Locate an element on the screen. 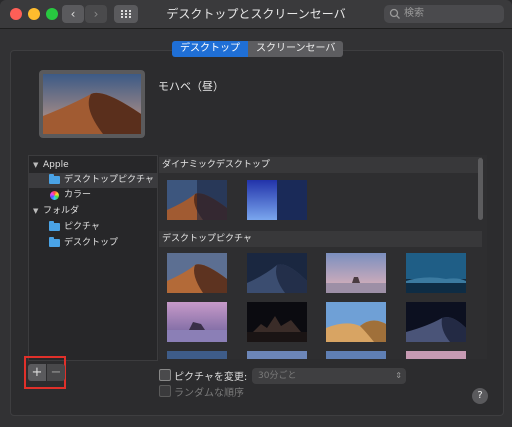  current-wallpaper-name: モハベ（昼） is located at coordinates (191, 86).